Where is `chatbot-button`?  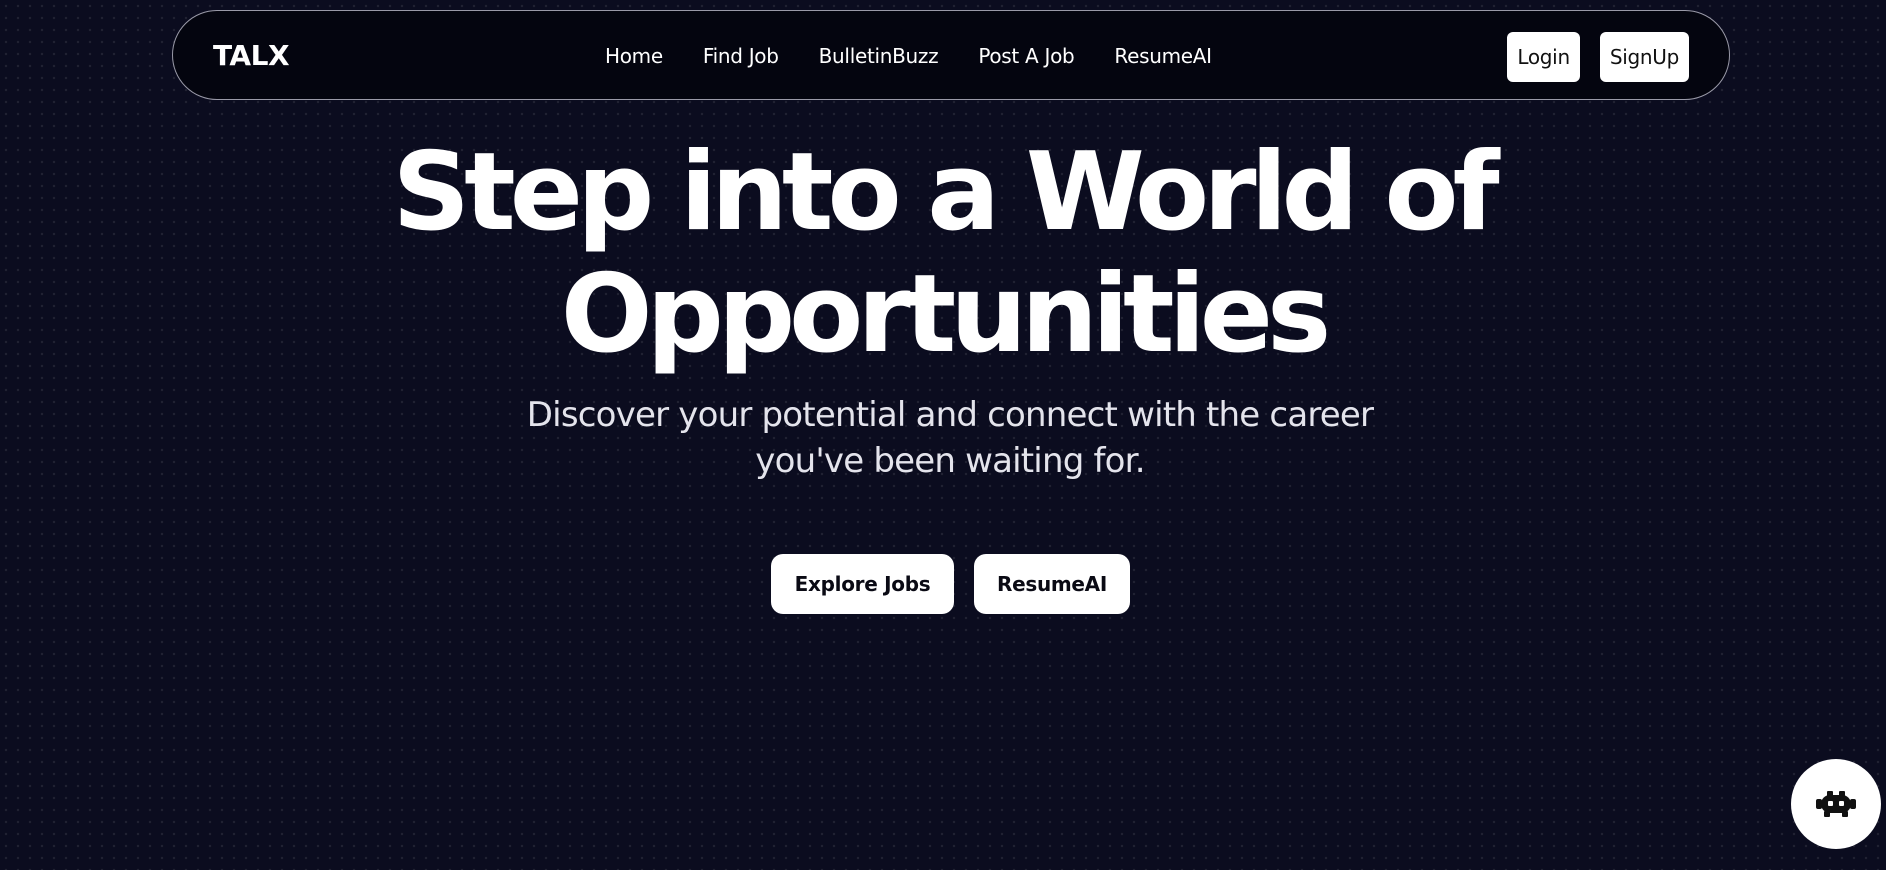 chatbot-button is located at coordinates (1836, 804).